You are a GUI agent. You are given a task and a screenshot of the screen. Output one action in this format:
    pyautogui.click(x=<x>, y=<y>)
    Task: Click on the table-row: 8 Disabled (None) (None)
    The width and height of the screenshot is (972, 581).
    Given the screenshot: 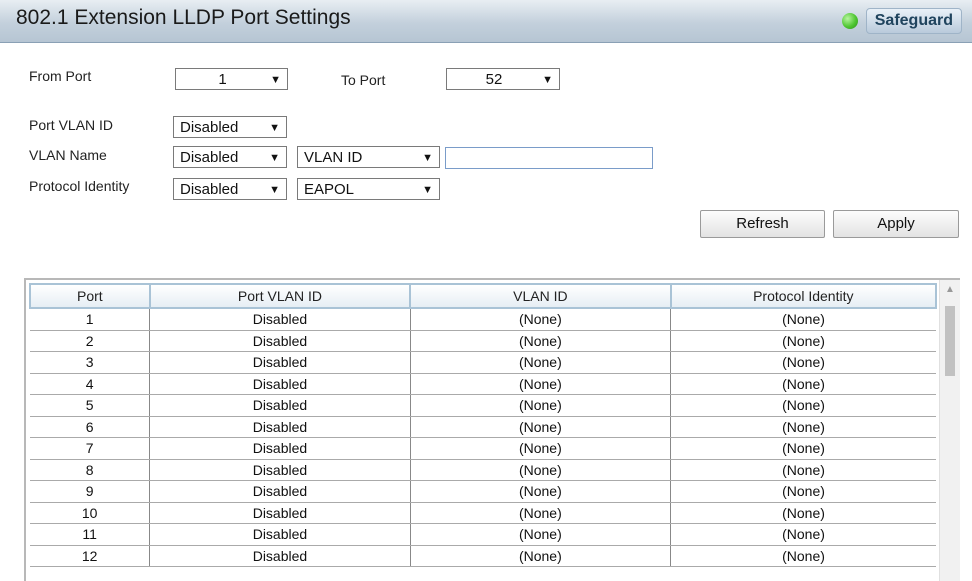 What is the action you would take?
    pyautogui.click(x=483, y=470)
    